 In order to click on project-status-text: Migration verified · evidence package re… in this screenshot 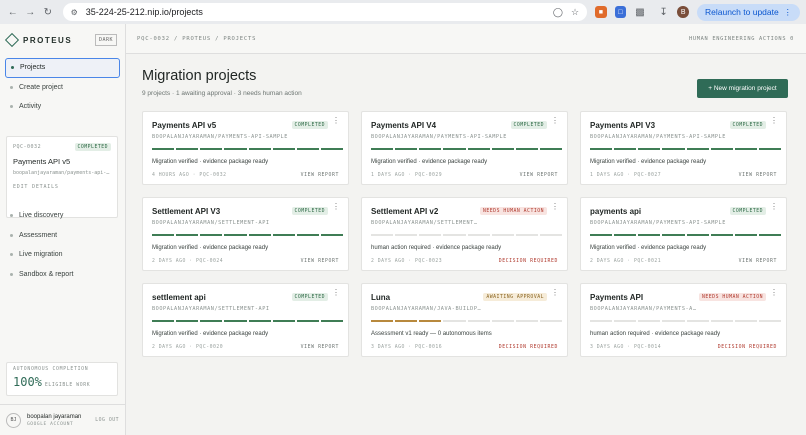, I will do `click(210, 248)`.